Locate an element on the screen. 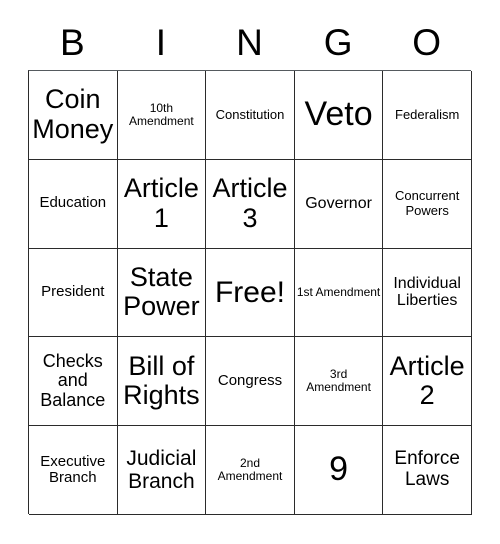 This screenshot has width=500, height=544. bingo-cell-r5c4: 9 is located at coordinates (339, 470).